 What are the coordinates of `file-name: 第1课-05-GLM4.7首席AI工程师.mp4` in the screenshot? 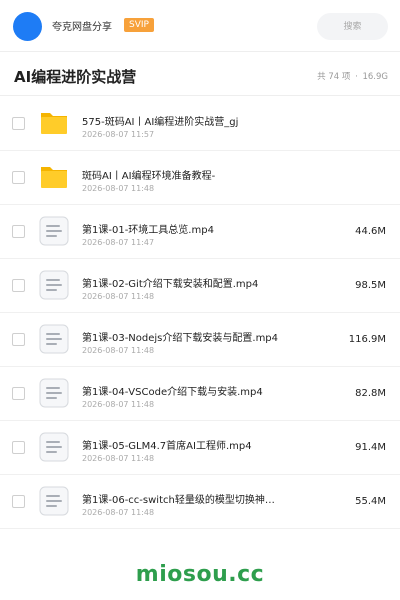 It's located at (167, 446).